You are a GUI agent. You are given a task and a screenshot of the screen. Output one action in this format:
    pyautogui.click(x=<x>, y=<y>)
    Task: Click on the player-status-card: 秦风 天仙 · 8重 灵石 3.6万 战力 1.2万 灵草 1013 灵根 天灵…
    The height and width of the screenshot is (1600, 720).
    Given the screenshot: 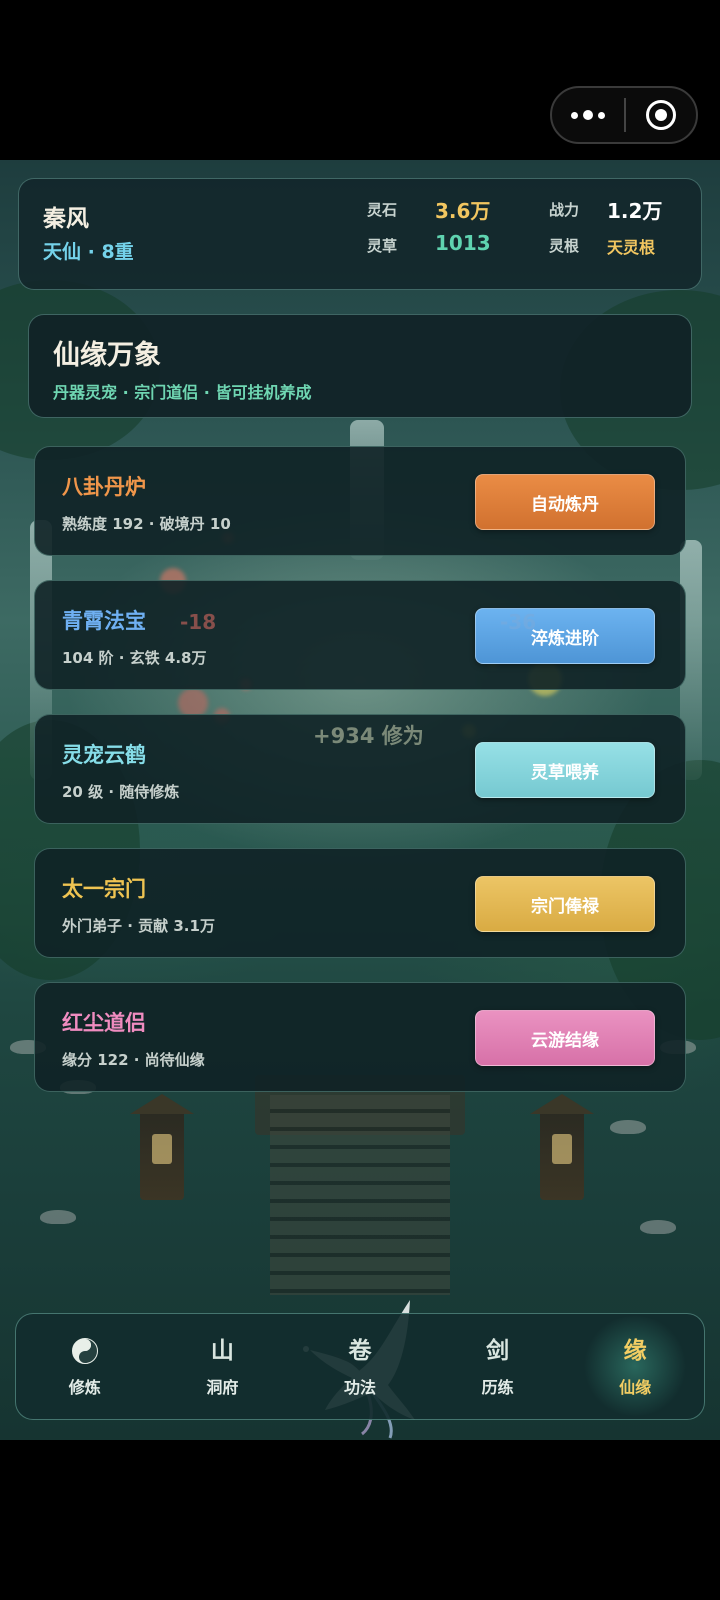 What is the action you would take?
    pyautogui.click(x=360, y=234)
    